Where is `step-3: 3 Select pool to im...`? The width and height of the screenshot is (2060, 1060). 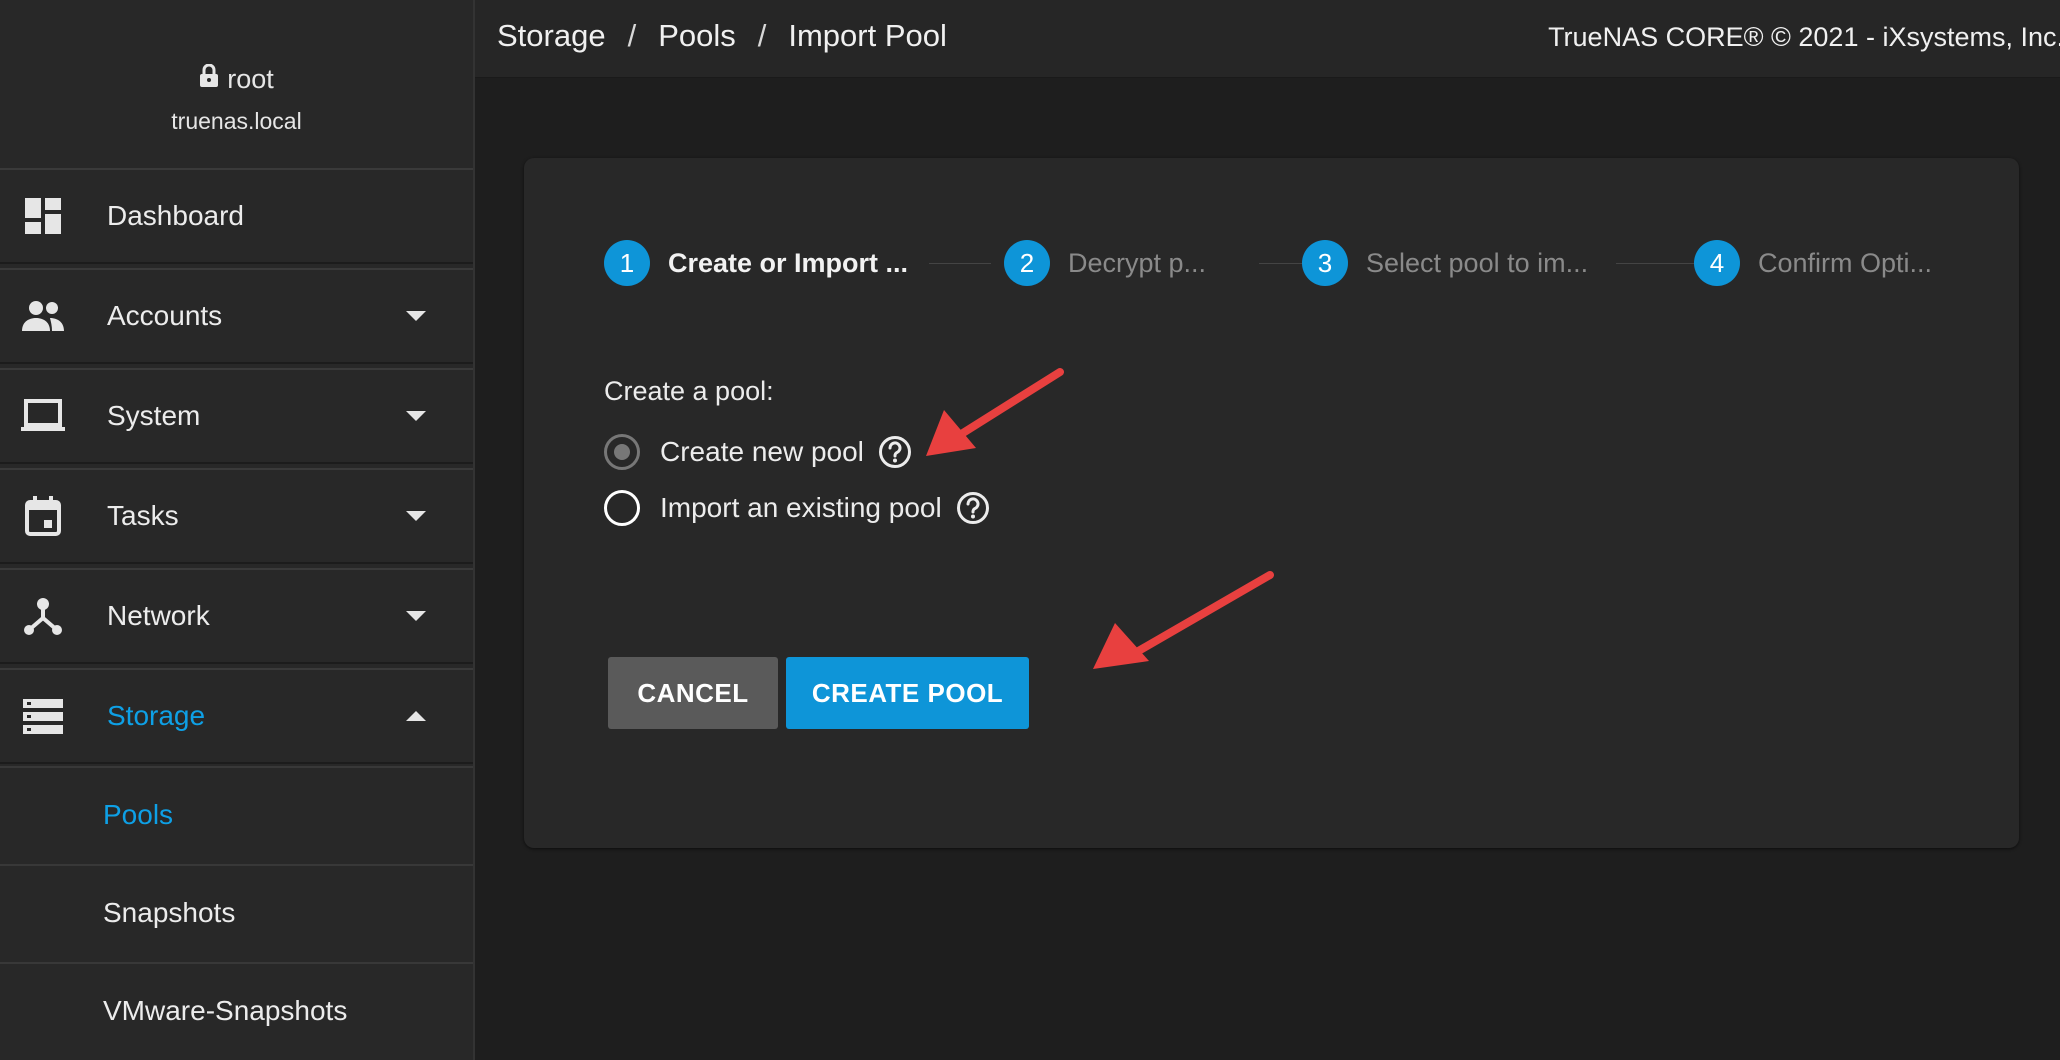 step-3: 3 Select pool to im... is located at coordinates (1445, 263).